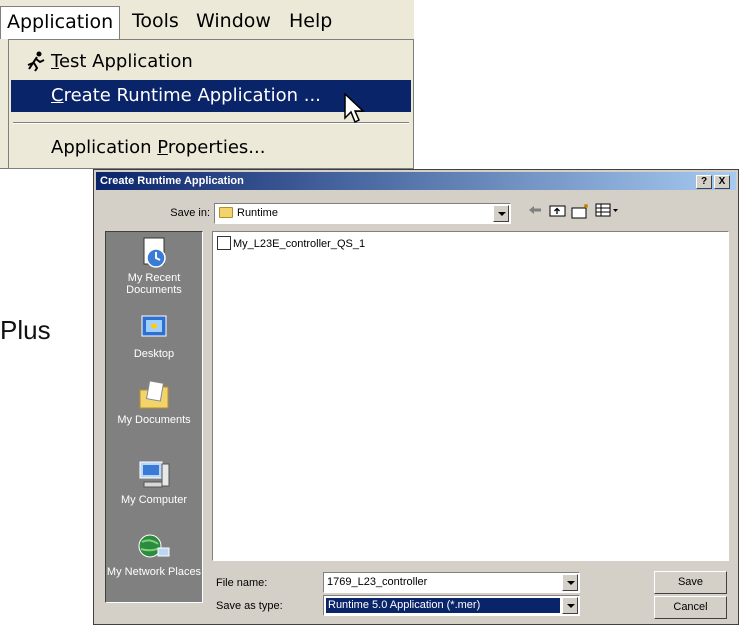  Describe the element at coordinates (154, 326) in the screenshot. I see `desktop-icon` at that location.